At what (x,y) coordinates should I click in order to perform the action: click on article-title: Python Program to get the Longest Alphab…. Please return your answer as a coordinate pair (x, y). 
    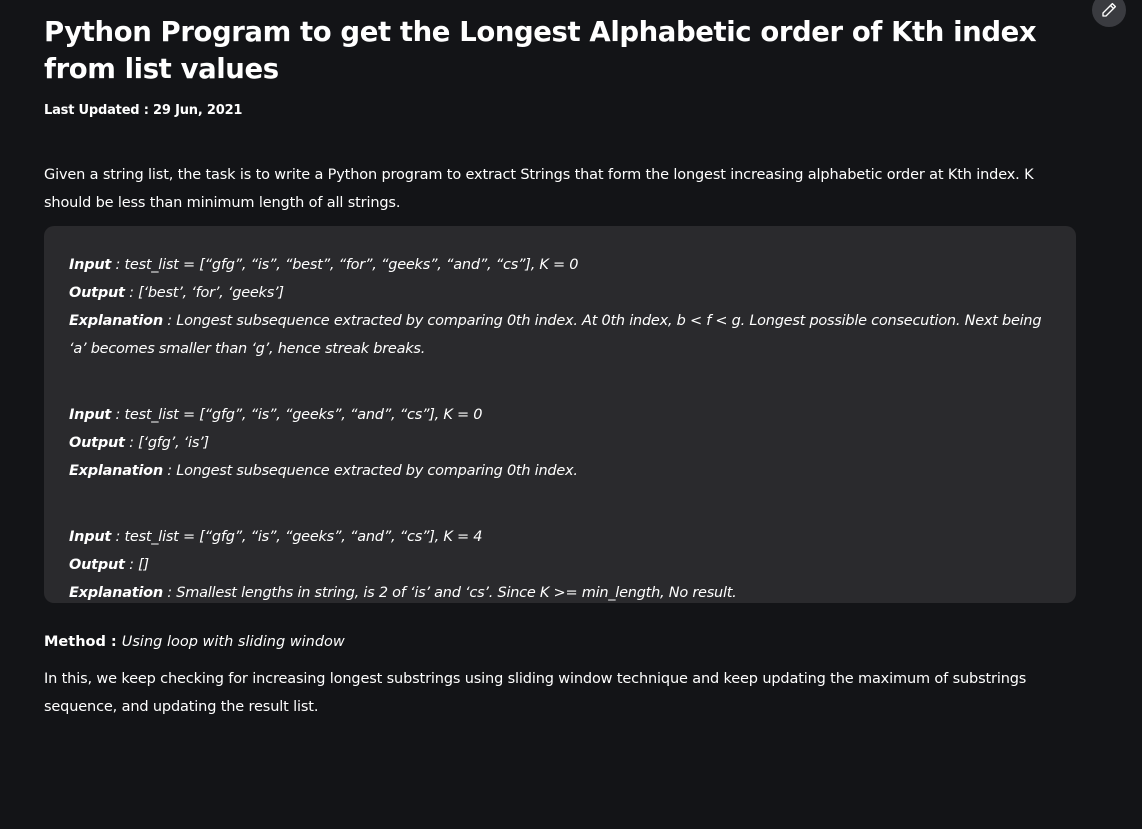
    Looking at the image, I should click on (540, 50).